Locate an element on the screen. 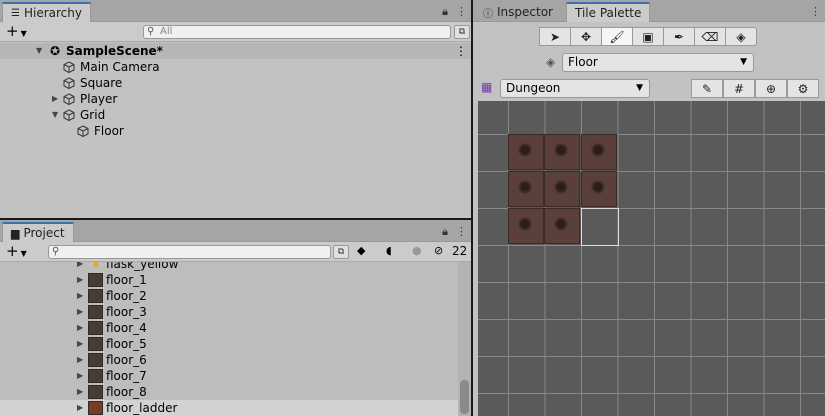  move-tool-button: ✥ is located at coordinates (586, 36).